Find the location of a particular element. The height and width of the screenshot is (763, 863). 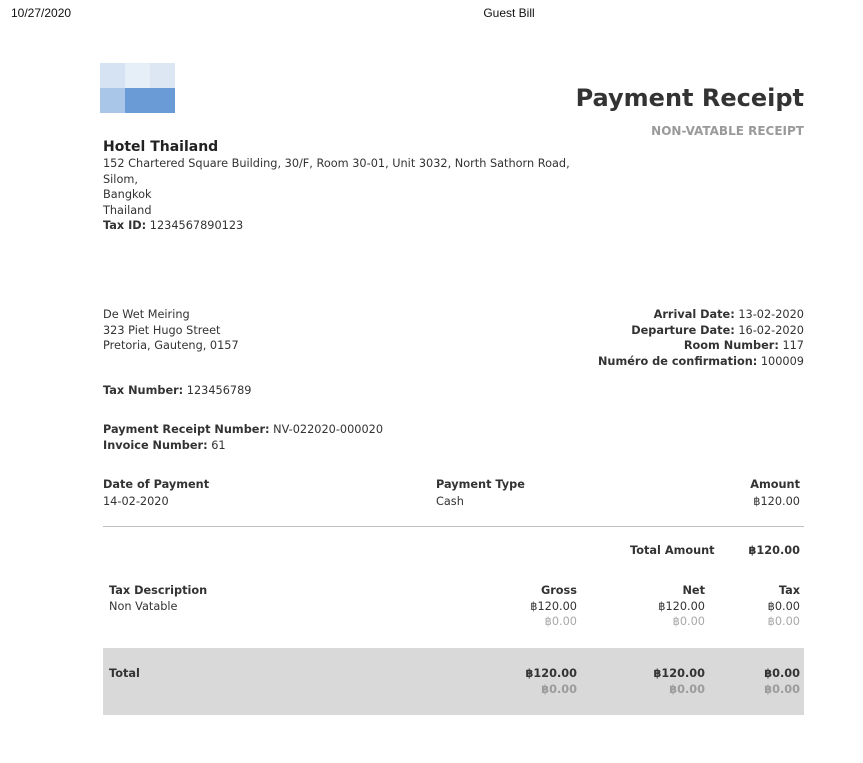

guest-street: 323 Piet Hugo Street is located at coordinates (162, 330).